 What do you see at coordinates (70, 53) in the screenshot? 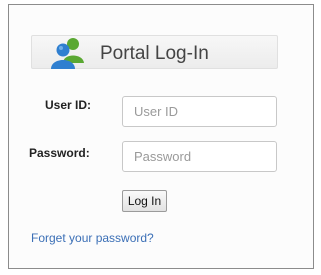
I see `users-icon` at bounding box center [70, 53].